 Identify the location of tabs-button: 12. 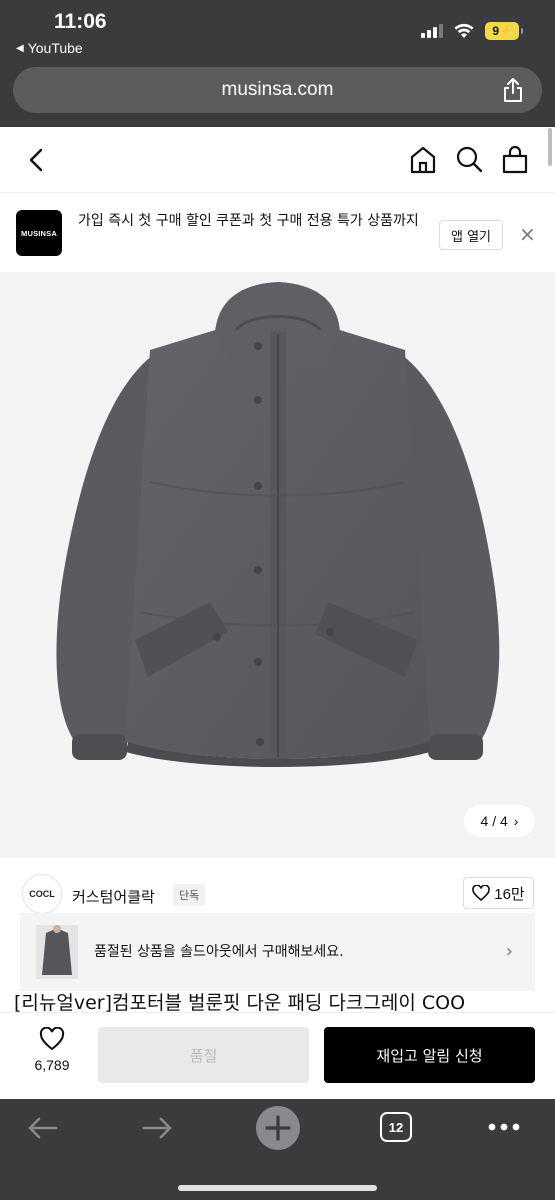
(396, 1127).